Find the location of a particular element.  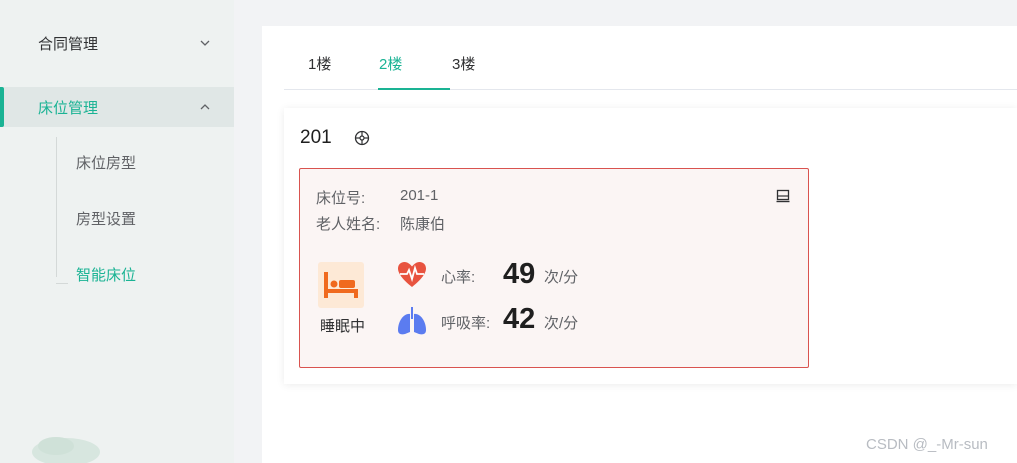

floor-tabs: 1楼 2楼 3楼 is located at coordinates (650, 58).